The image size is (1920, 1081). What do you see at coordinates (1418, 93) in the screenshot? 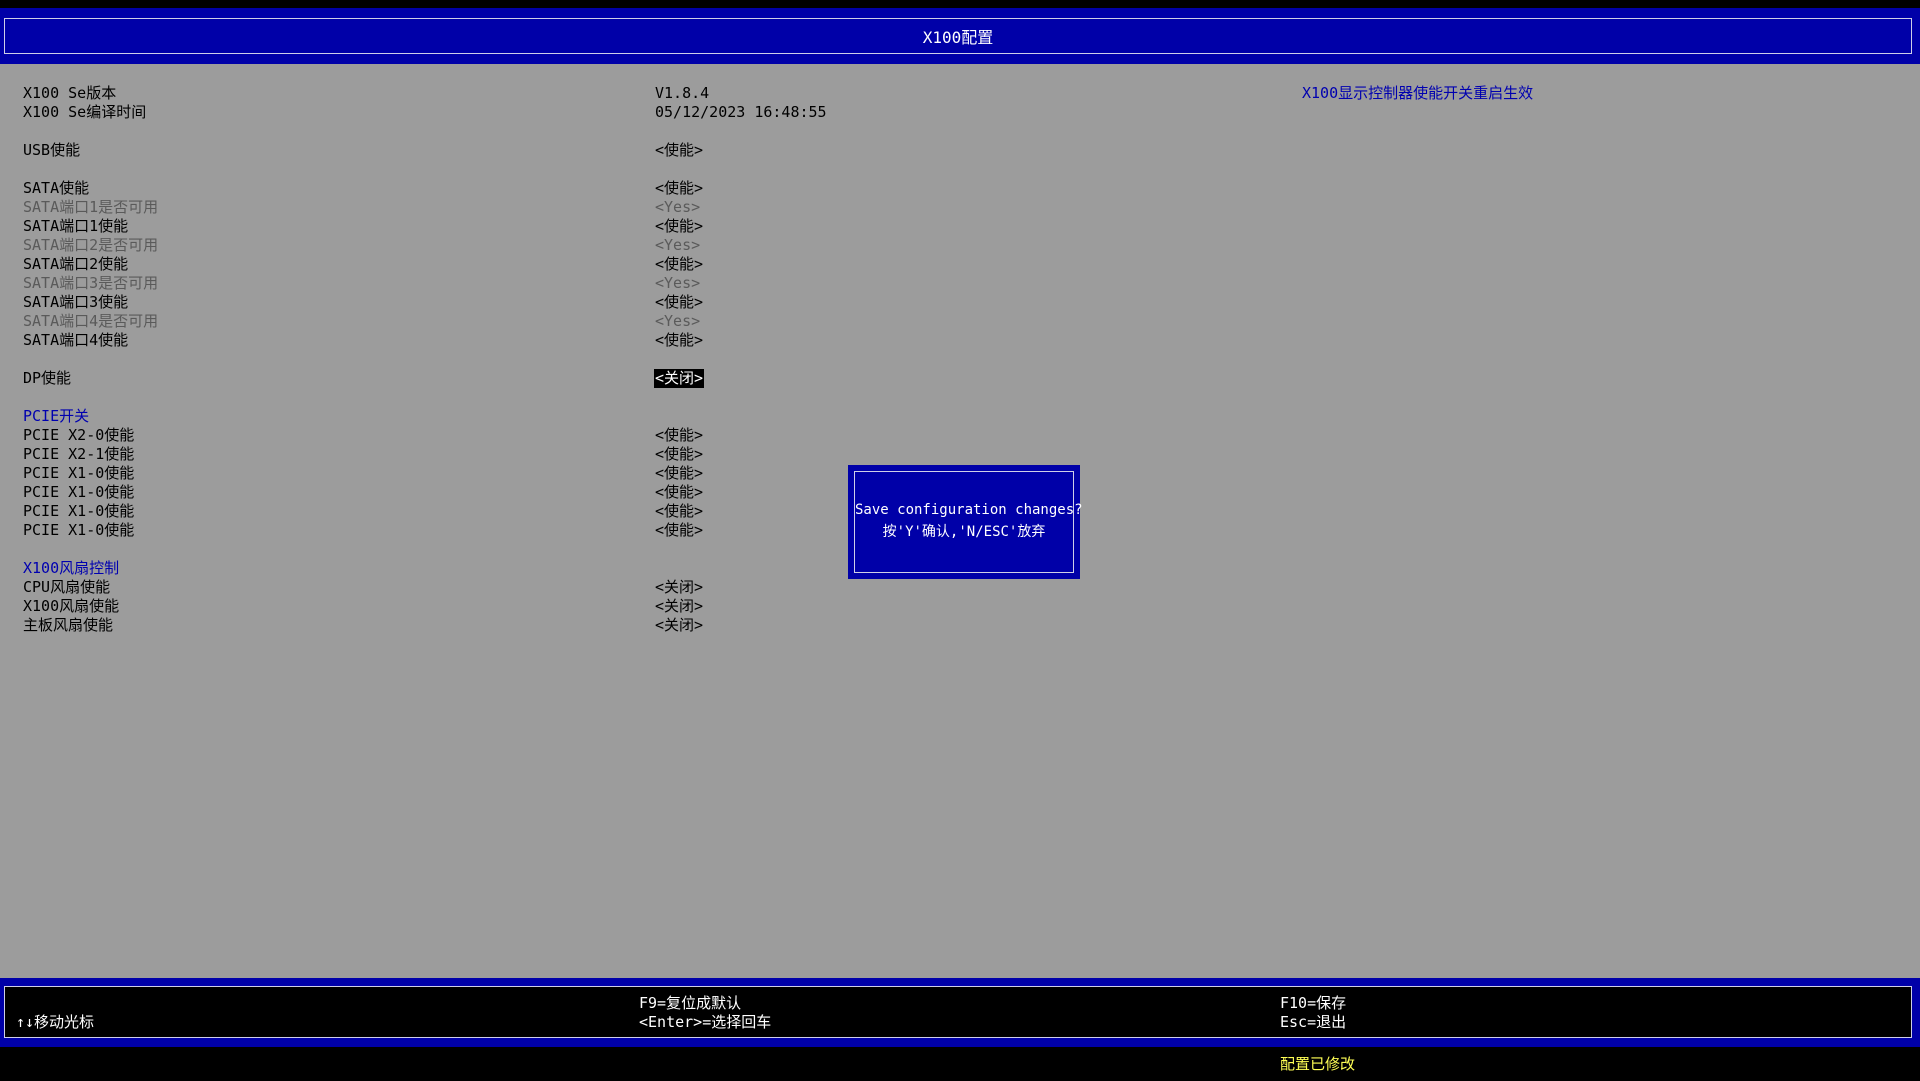
I see `help-text: X100显示控制器使能开关重启生效` at bounding box center [1418, 93].